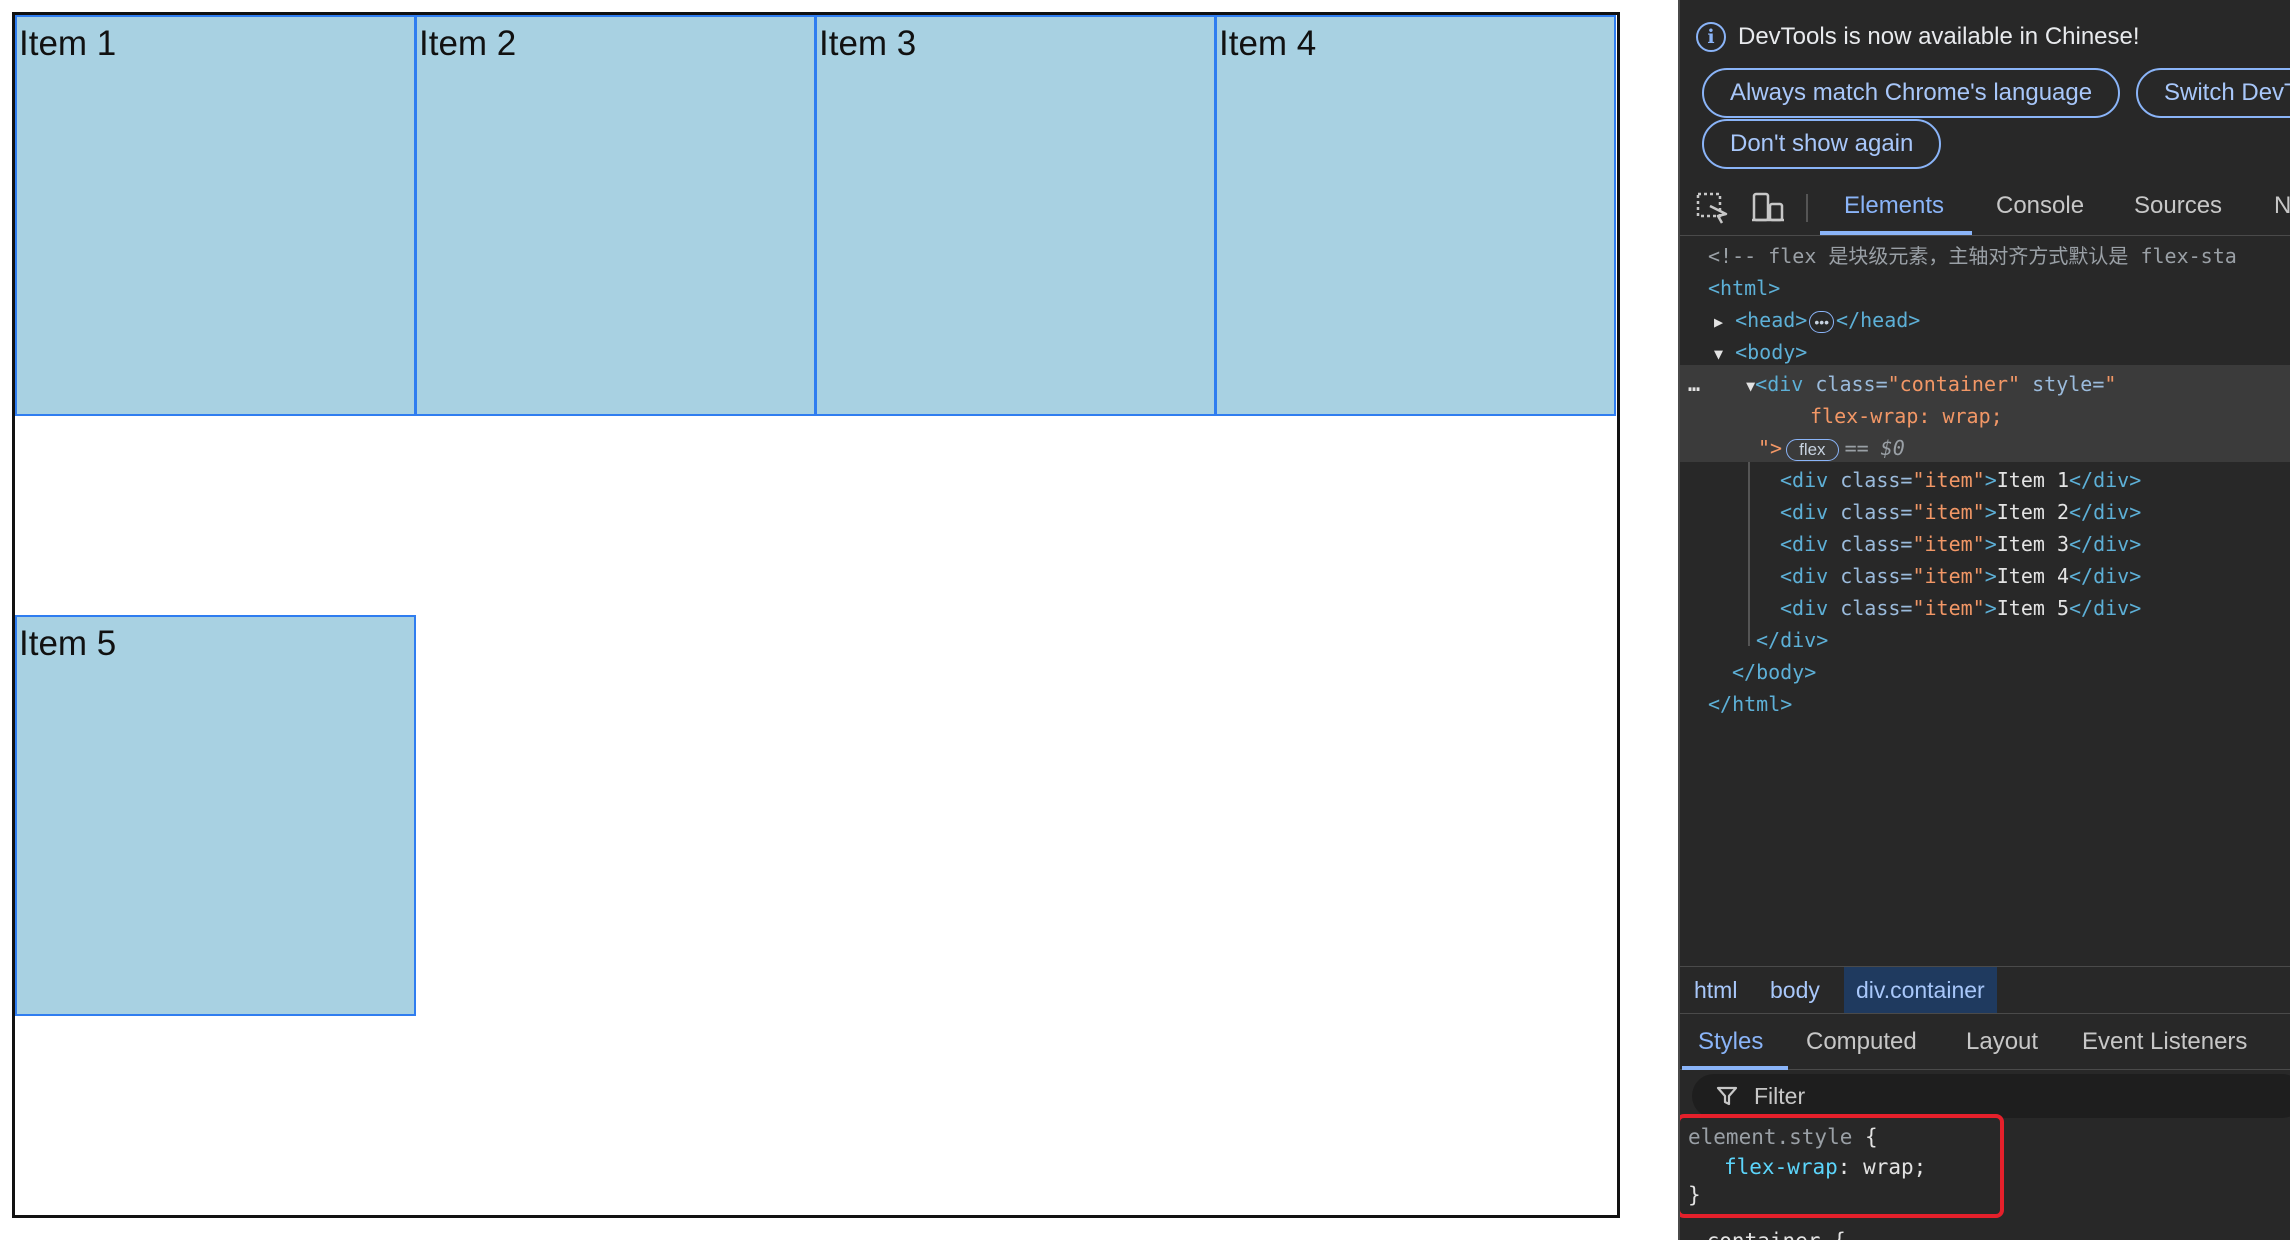  I want to click on close-brace-line: }, so click(1694, 1195).